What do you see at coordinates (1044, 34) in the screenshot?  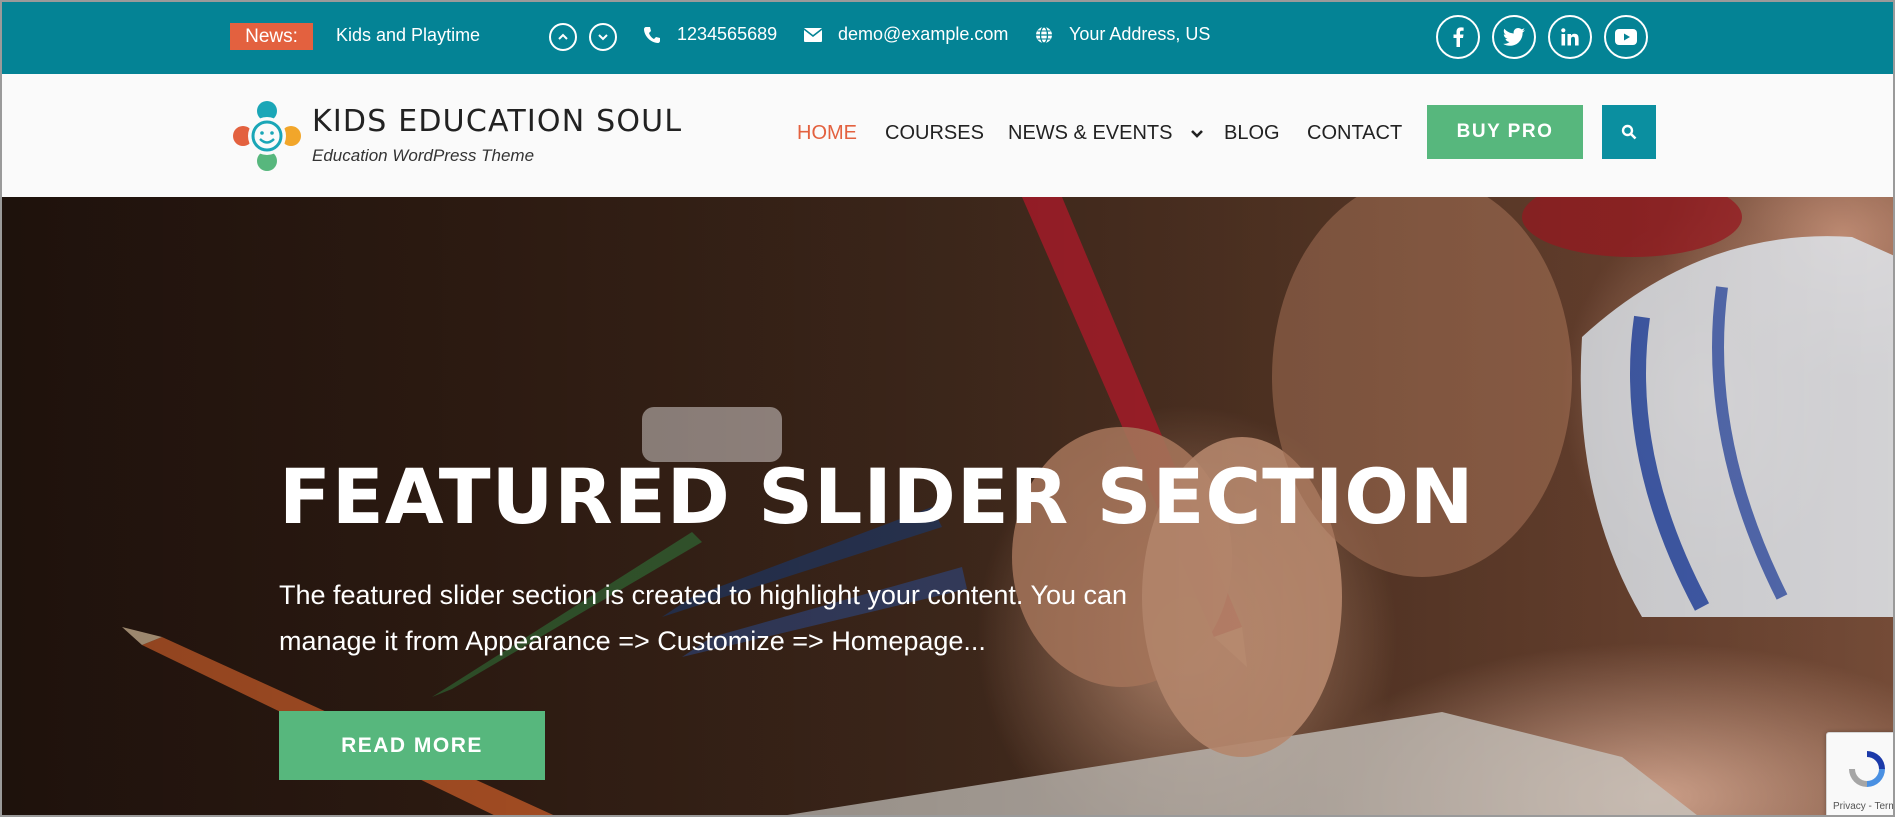 I see `globe-icon` at bounding box center [1044, 34].